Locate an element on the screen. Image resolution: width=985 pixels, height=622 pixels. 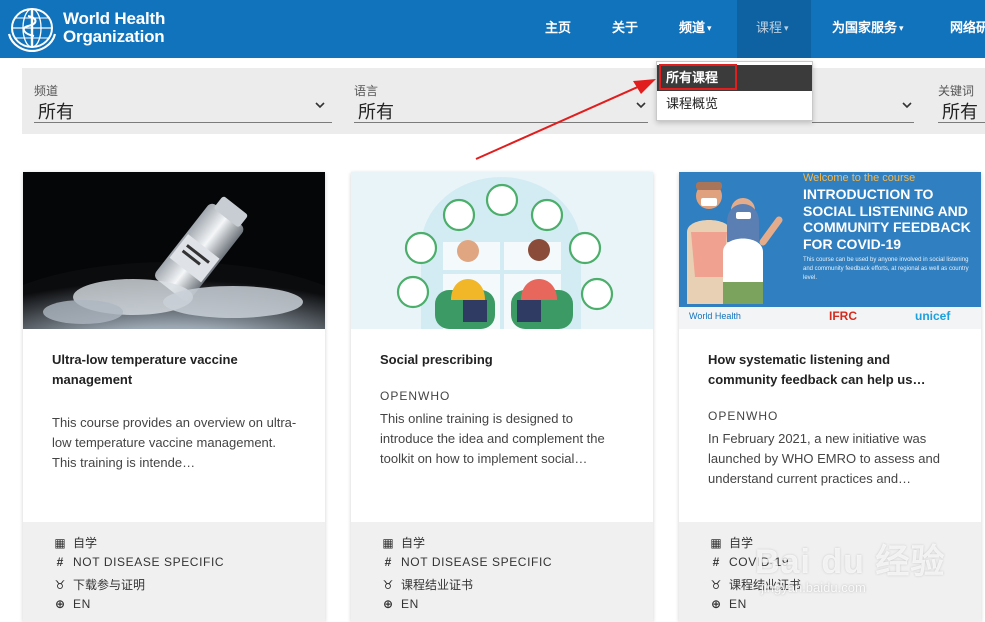
nav-home-label: 主页 is located at coordinates (558, 27).